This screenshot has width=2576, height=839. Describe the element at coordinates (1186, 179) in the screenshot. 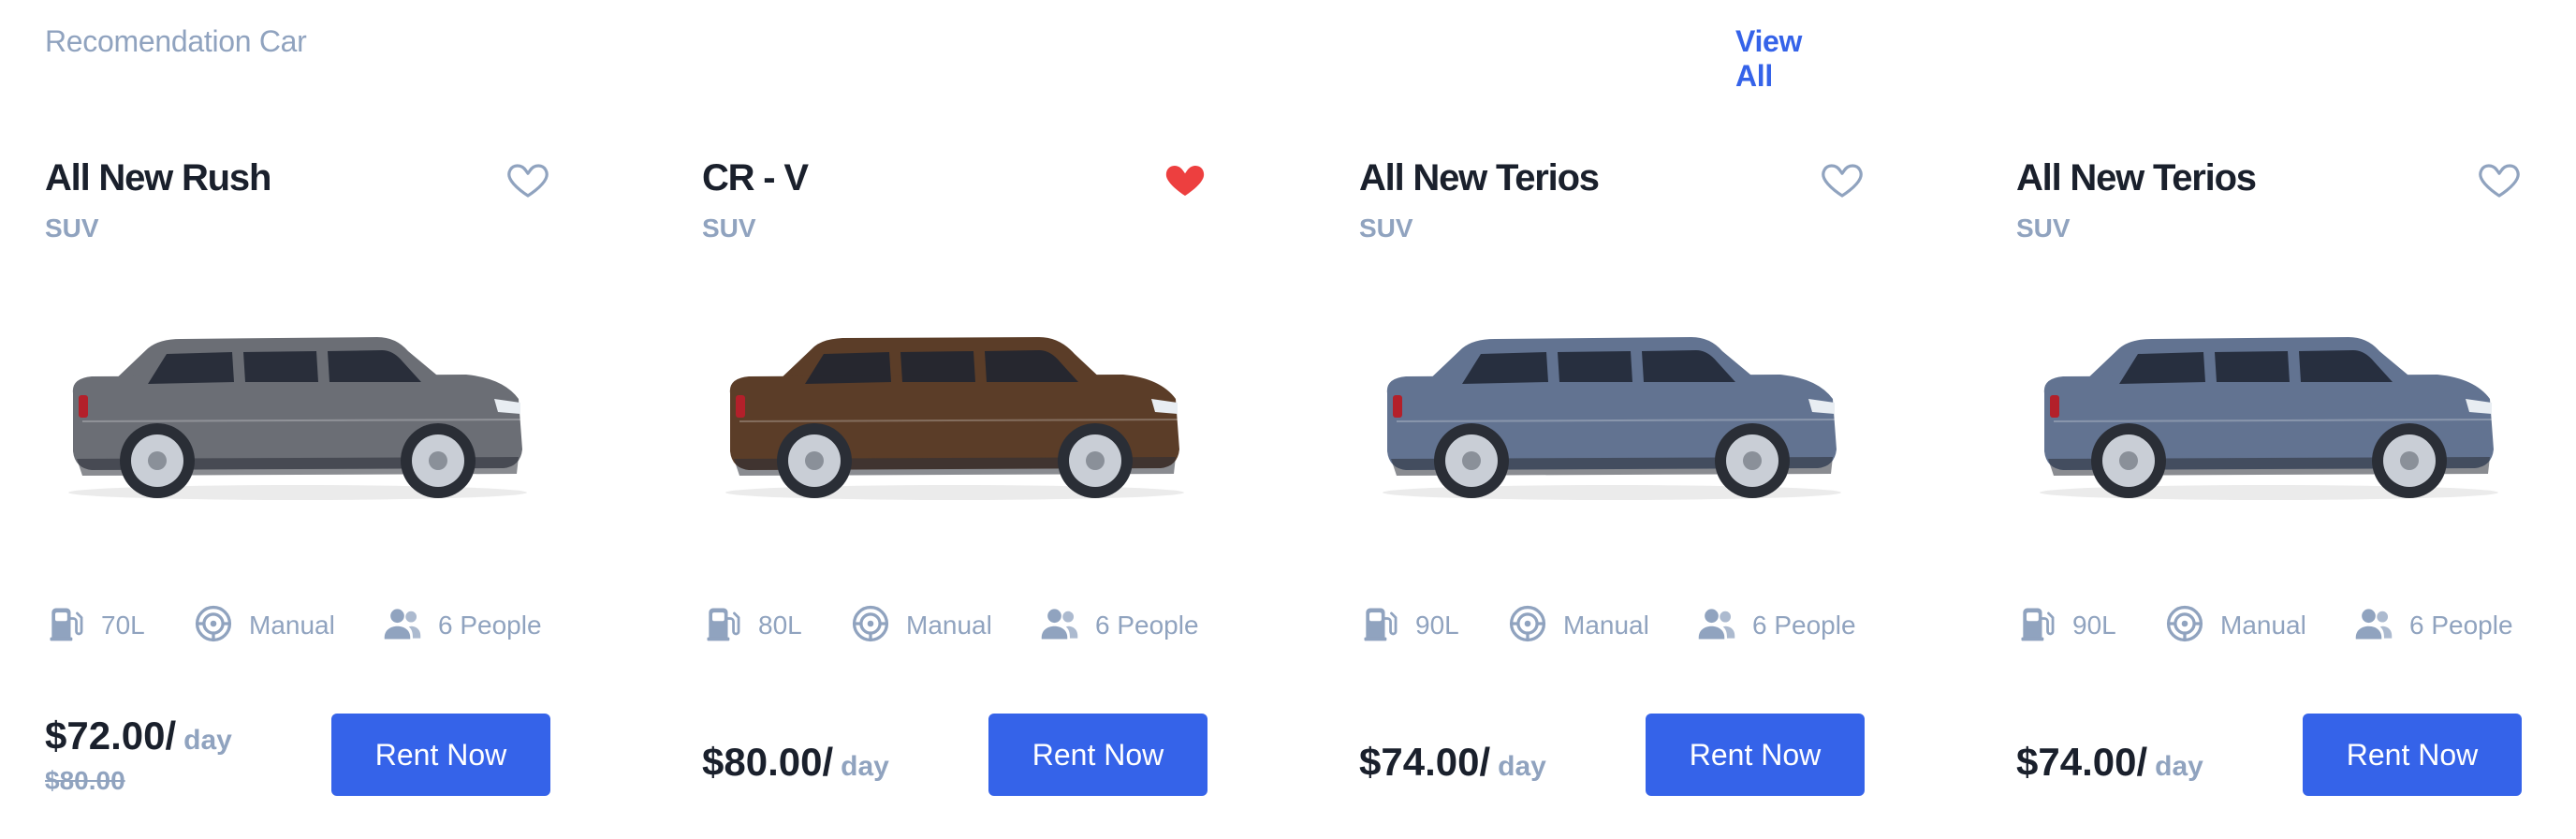

I see `heart-filled-icon` at that location.